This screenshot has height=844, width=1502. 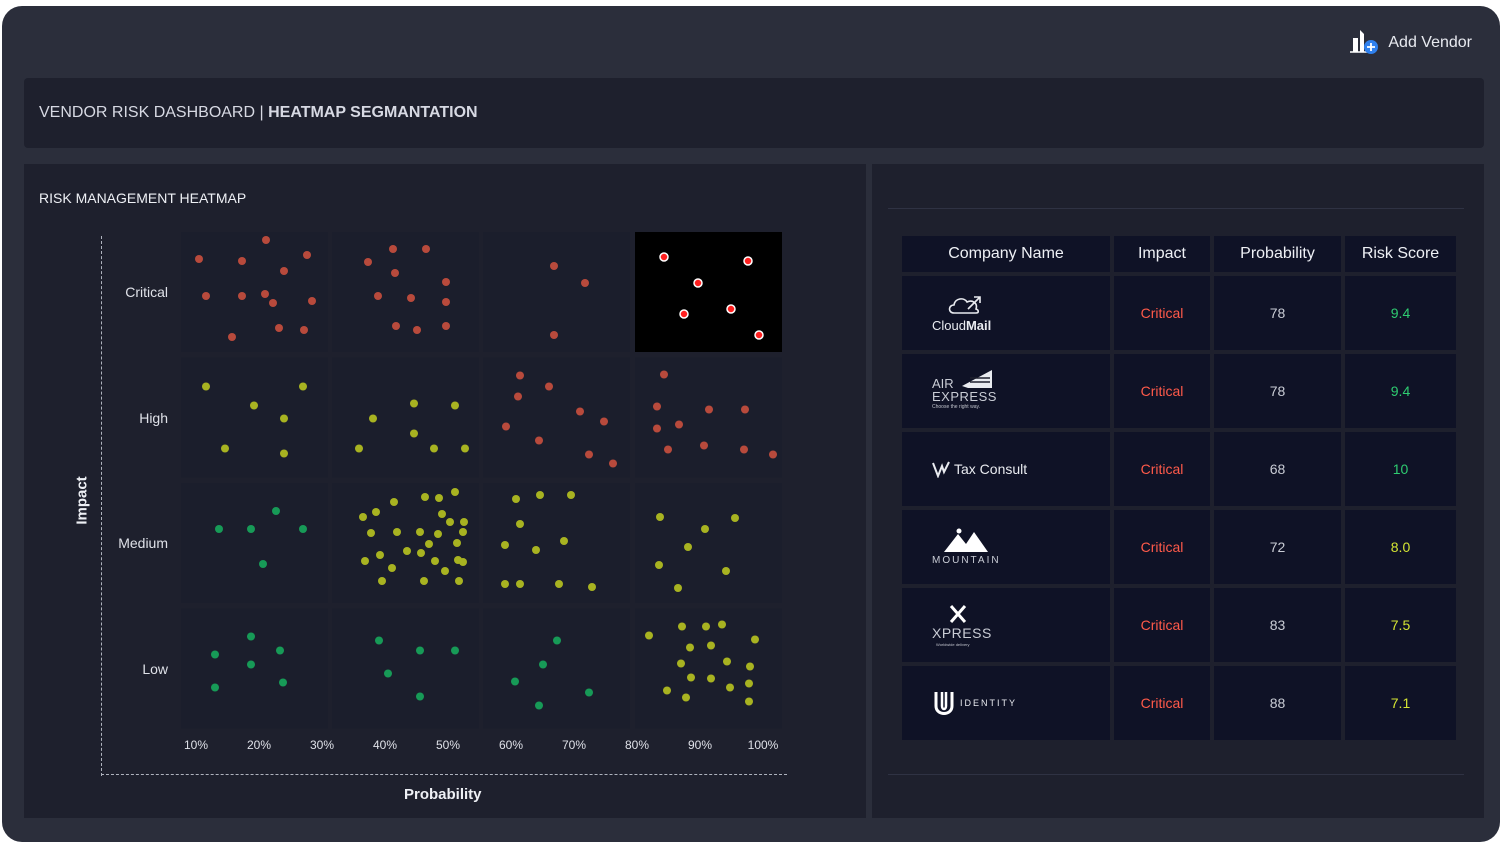 I want to click on column-header-probability: Probability, so click(x=1277, y=254).